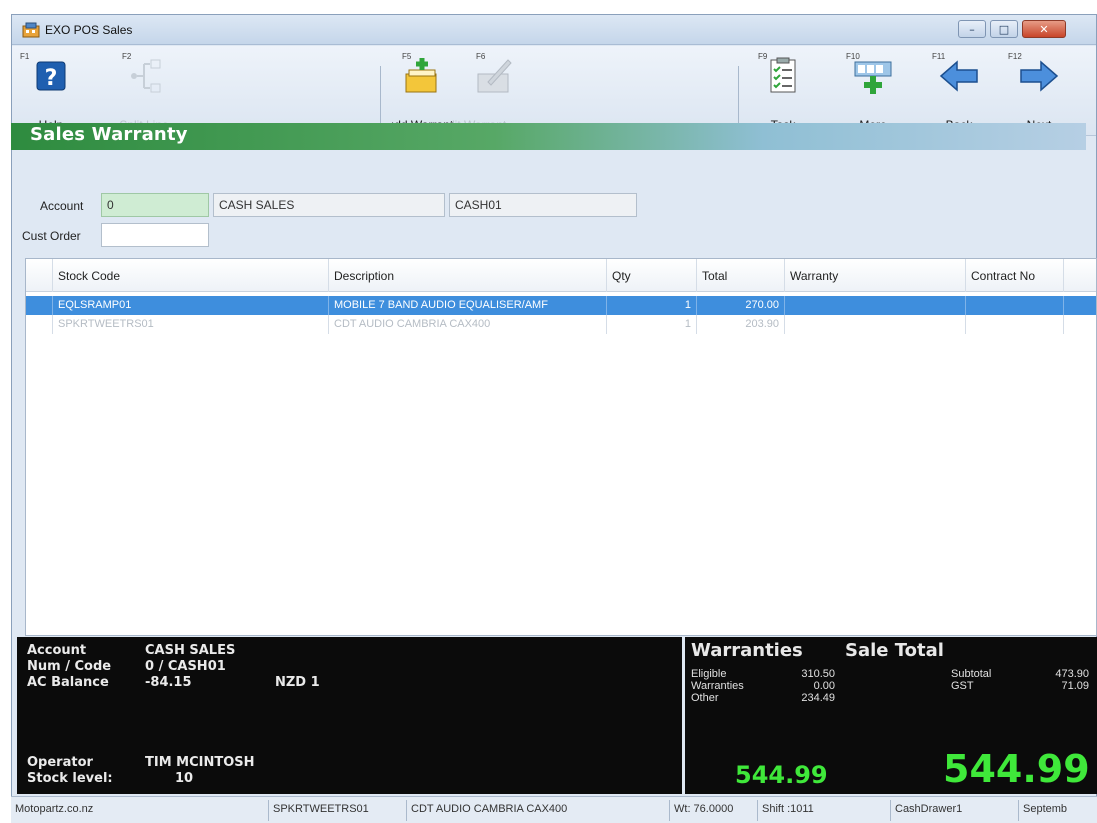  I want to click on column-header-qty: Qty, so click(652, 275).